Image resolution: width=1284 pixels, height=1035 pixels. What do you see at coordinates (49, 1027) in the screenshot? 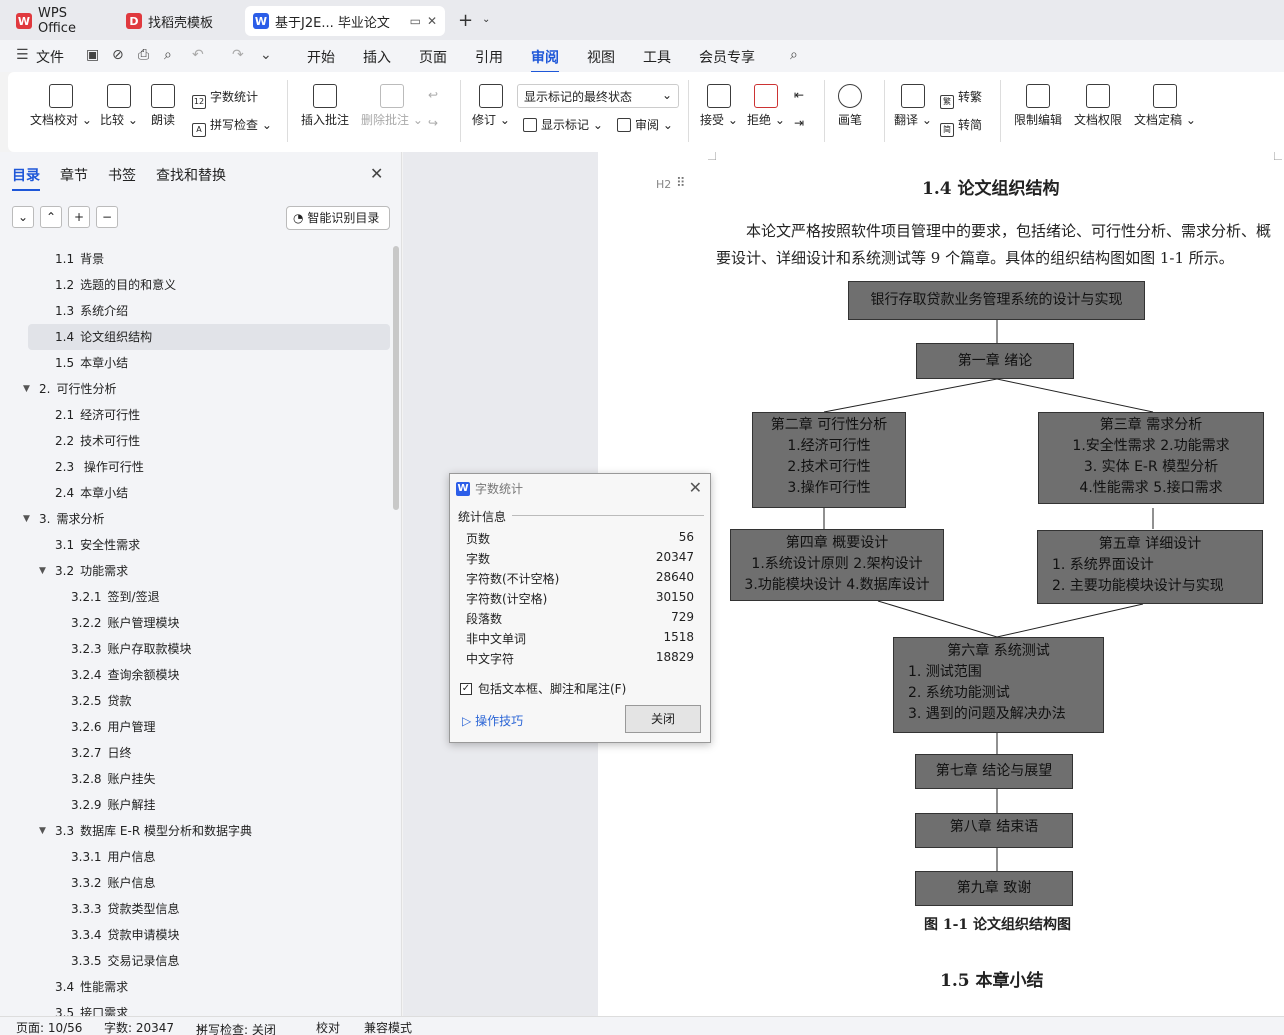
I see `page-indicator: 页面: 10/56` at bounding box center [49, 1027].